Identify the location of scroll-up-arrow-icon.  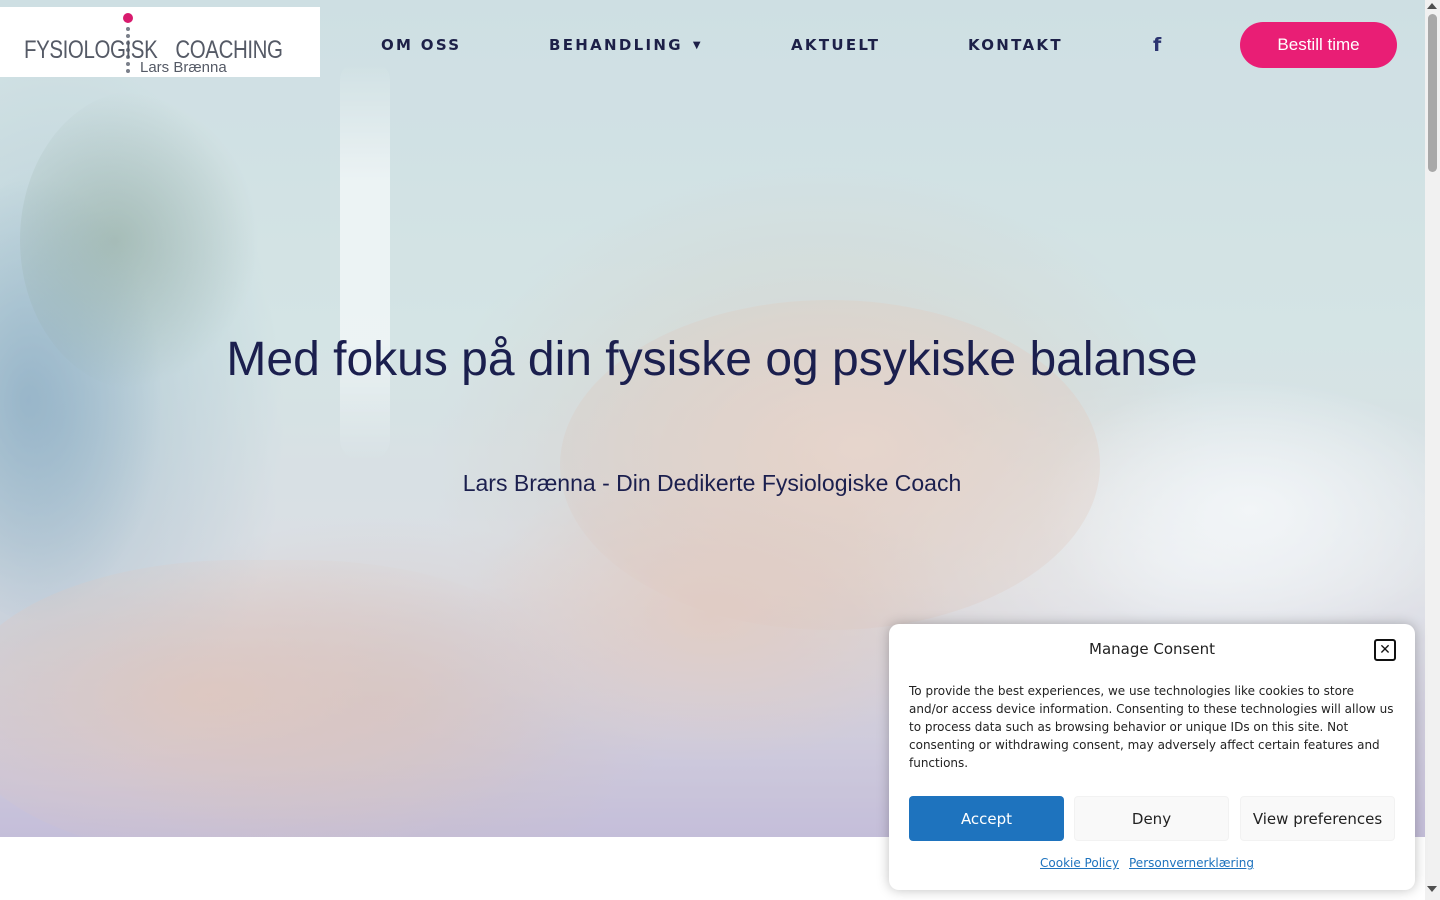
(1432, 6).